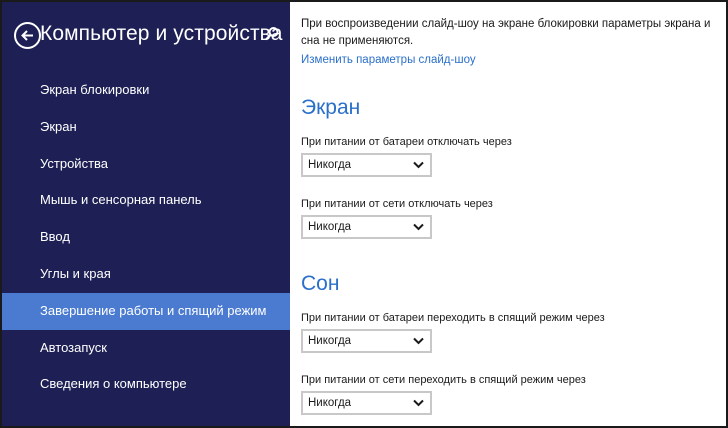  I want to click on screen-ac-label: При питании от сети отключать через, so click(397, 204).